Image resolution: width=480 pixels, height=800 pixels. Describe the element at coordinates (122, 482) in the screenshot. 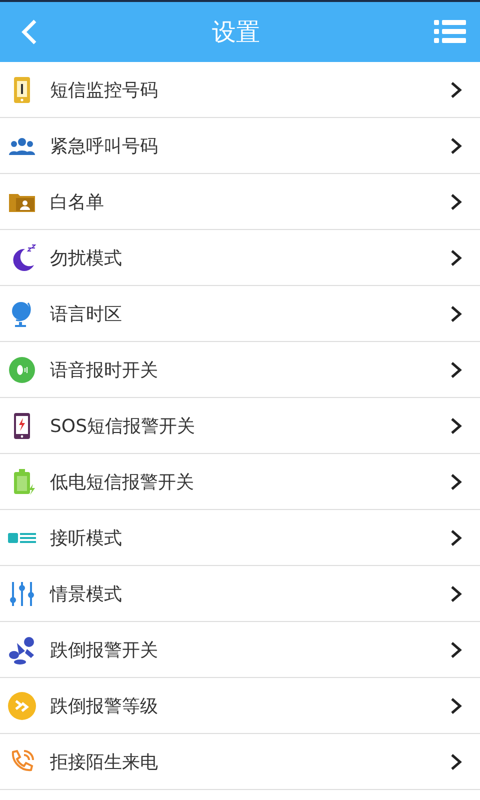

I see `row-label: 低电短信报警开关` at that location.